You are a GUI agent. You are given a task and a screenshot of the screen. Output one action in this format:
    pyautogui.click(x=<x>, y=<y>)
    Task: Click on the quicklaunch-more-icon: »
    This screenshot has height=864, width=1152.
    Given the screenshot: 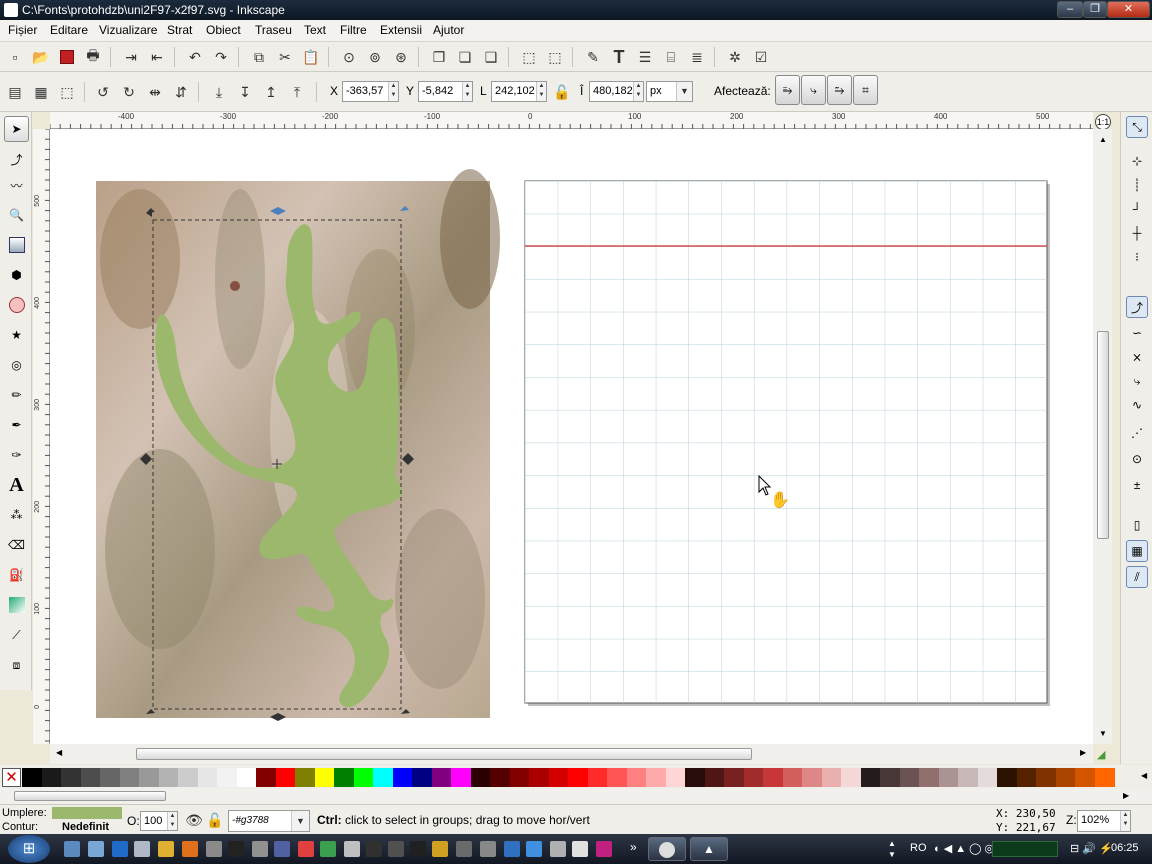 What is the action you would take?
    pyautogui.click(x=633, y=847)
    